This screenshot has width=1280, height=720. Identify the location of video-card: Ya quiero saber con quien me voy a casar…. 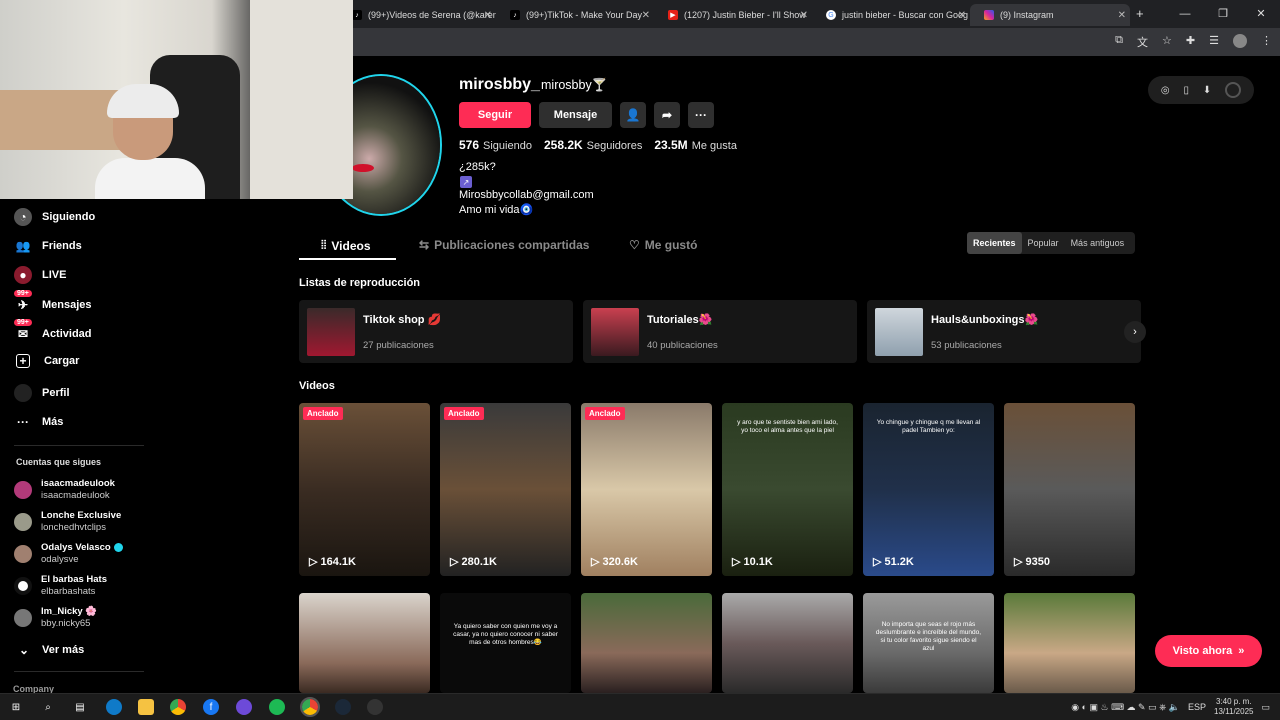
(505, 643).